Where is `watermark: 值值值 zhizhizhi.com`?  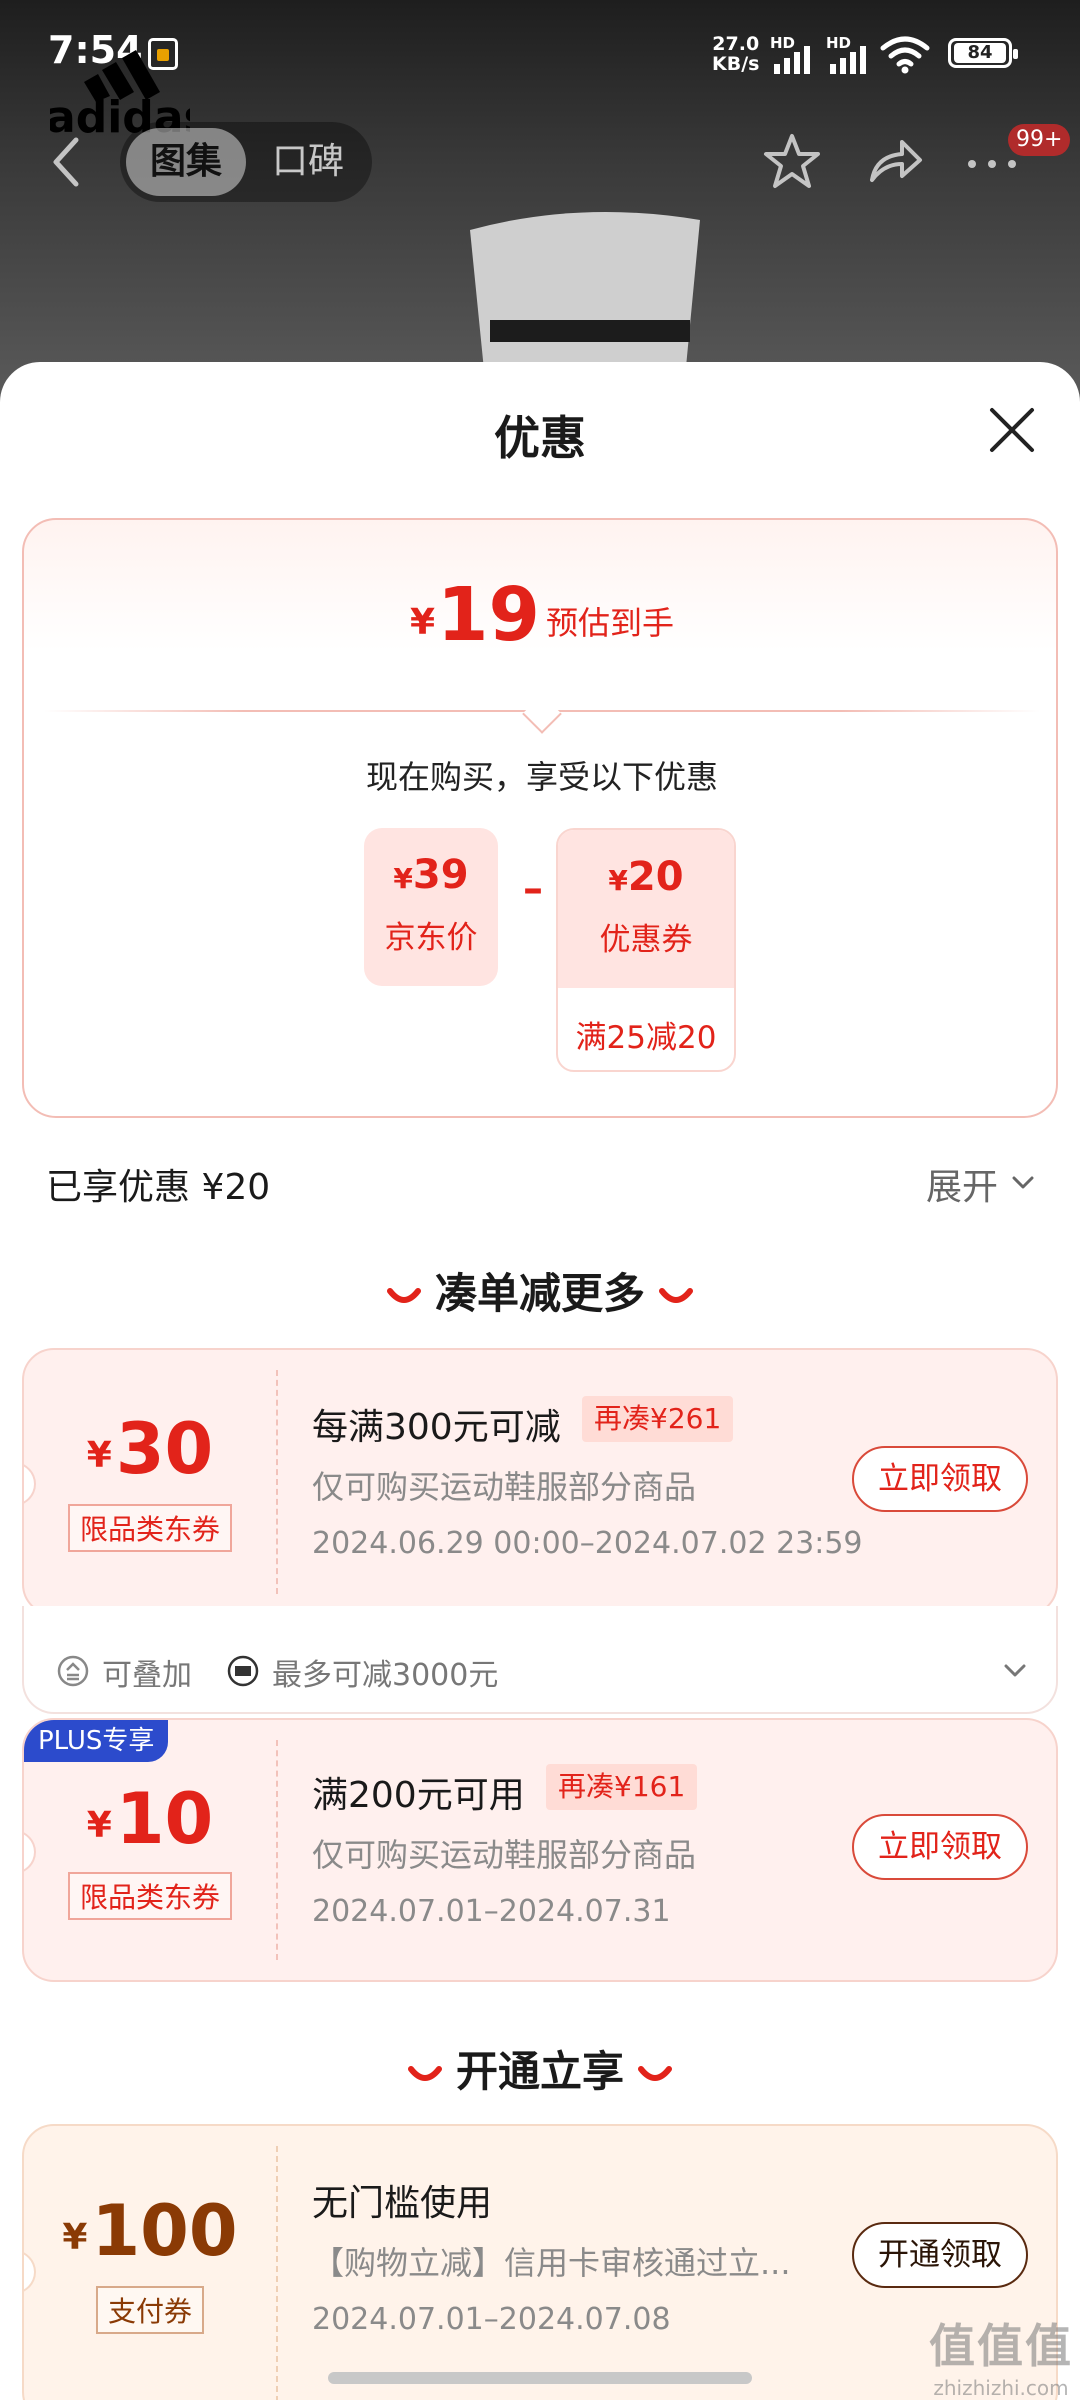 watermark: 值值值 zhizhizhi.com is located at coordinates (1001, 2359).